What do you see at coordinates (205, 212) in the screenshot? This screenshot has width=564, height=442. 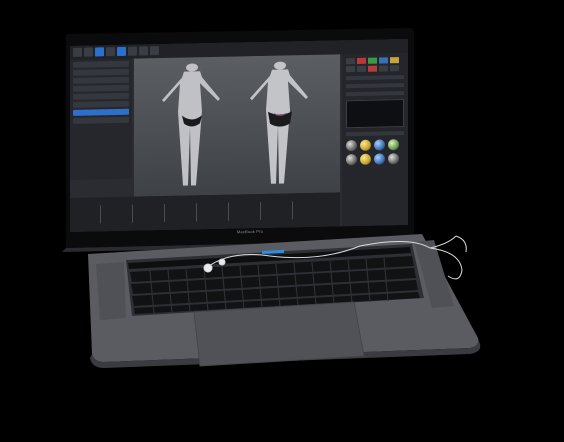 I see `animation-timeline` at bounding box center [205, 212].